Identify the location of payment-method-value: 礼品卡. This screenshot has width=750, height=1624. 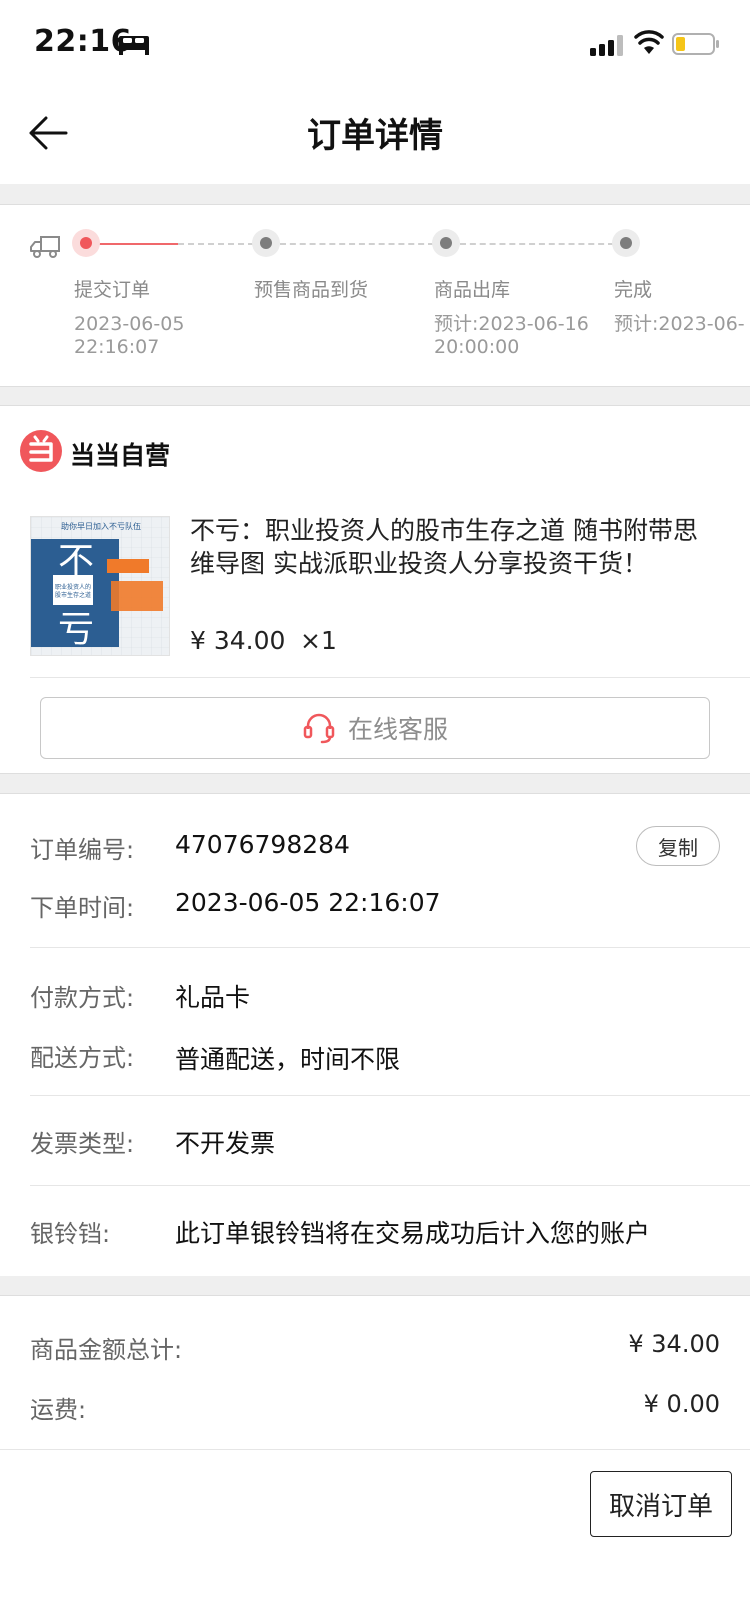
(213, 997).